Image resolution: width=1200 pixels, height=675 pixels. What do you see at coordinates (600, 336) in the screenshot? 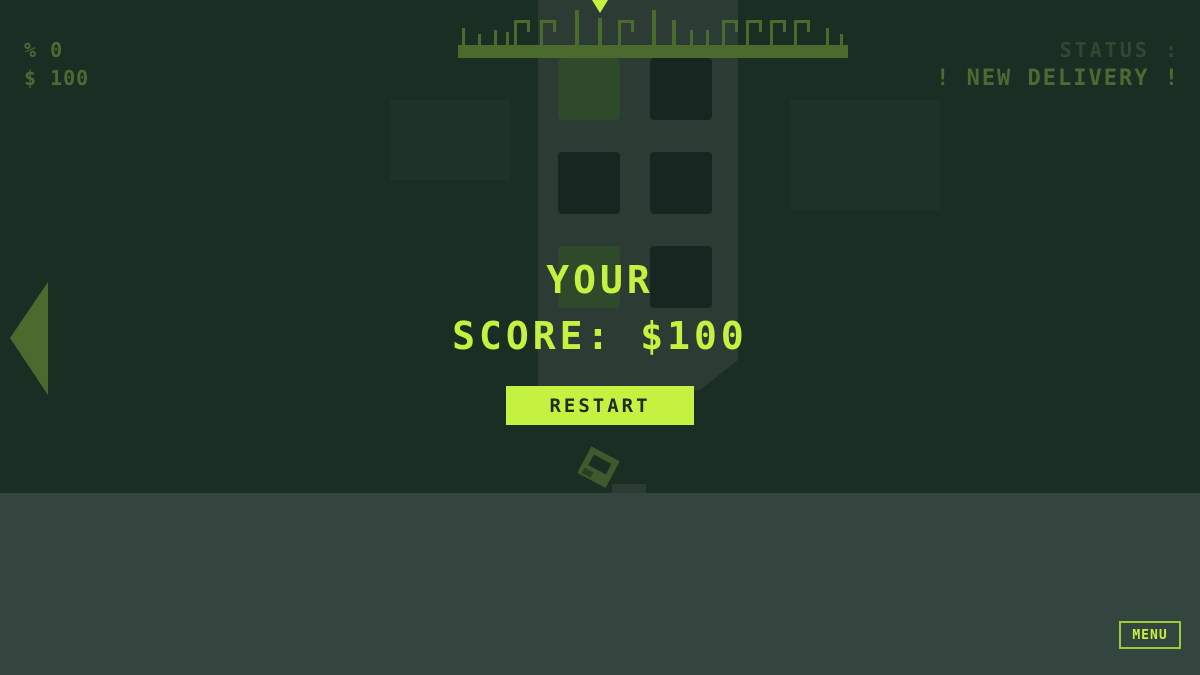
I see `score-value: SCORE: $100` at bounding box center [600, 336].